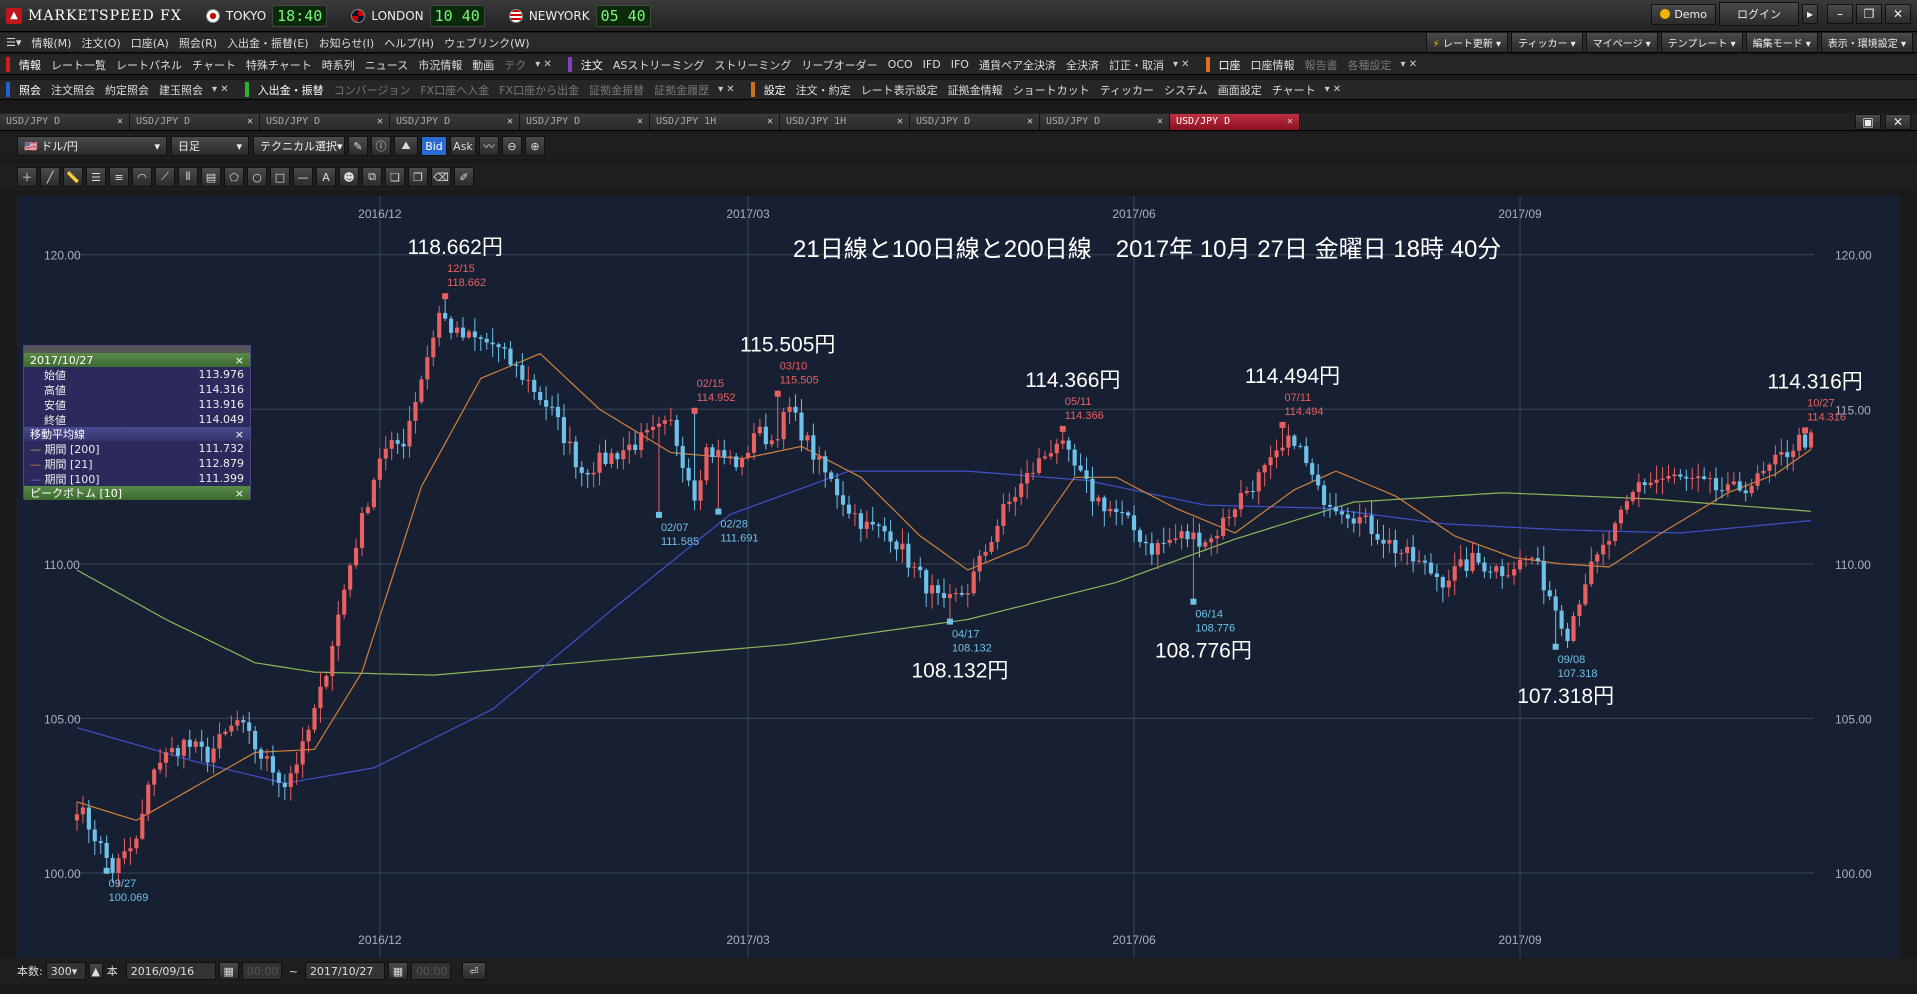  What do you see at coordinates (454, 90) in the screenshot?
I see `toolbar2-item: FX口座へ入金` at bounding box center [454, 90].